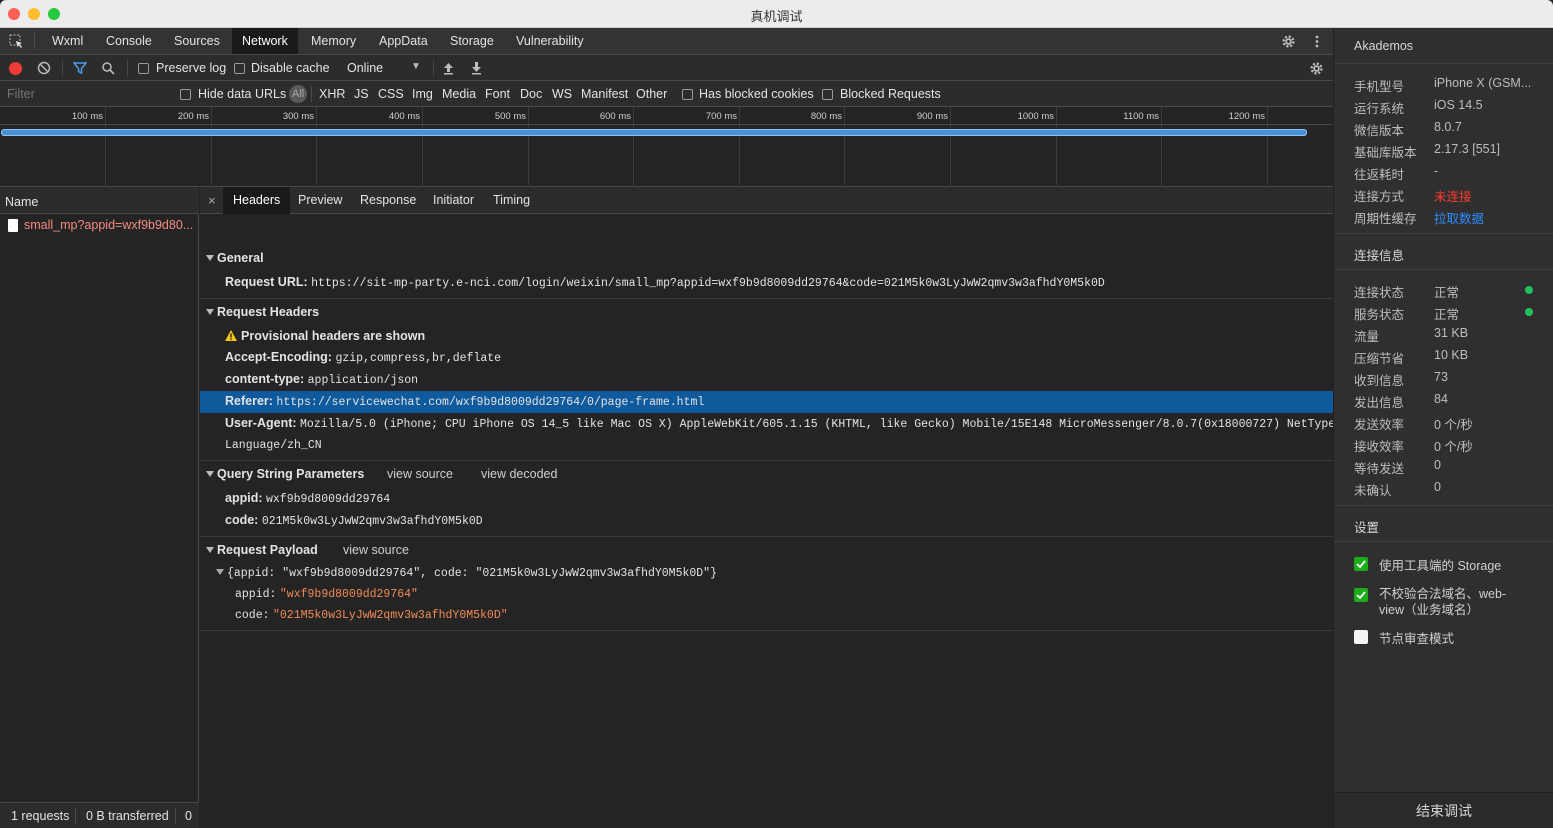 This screenshot has width=1553, height=828. I want to click on use-tool-storage-checkbox, so click(1361, 564).